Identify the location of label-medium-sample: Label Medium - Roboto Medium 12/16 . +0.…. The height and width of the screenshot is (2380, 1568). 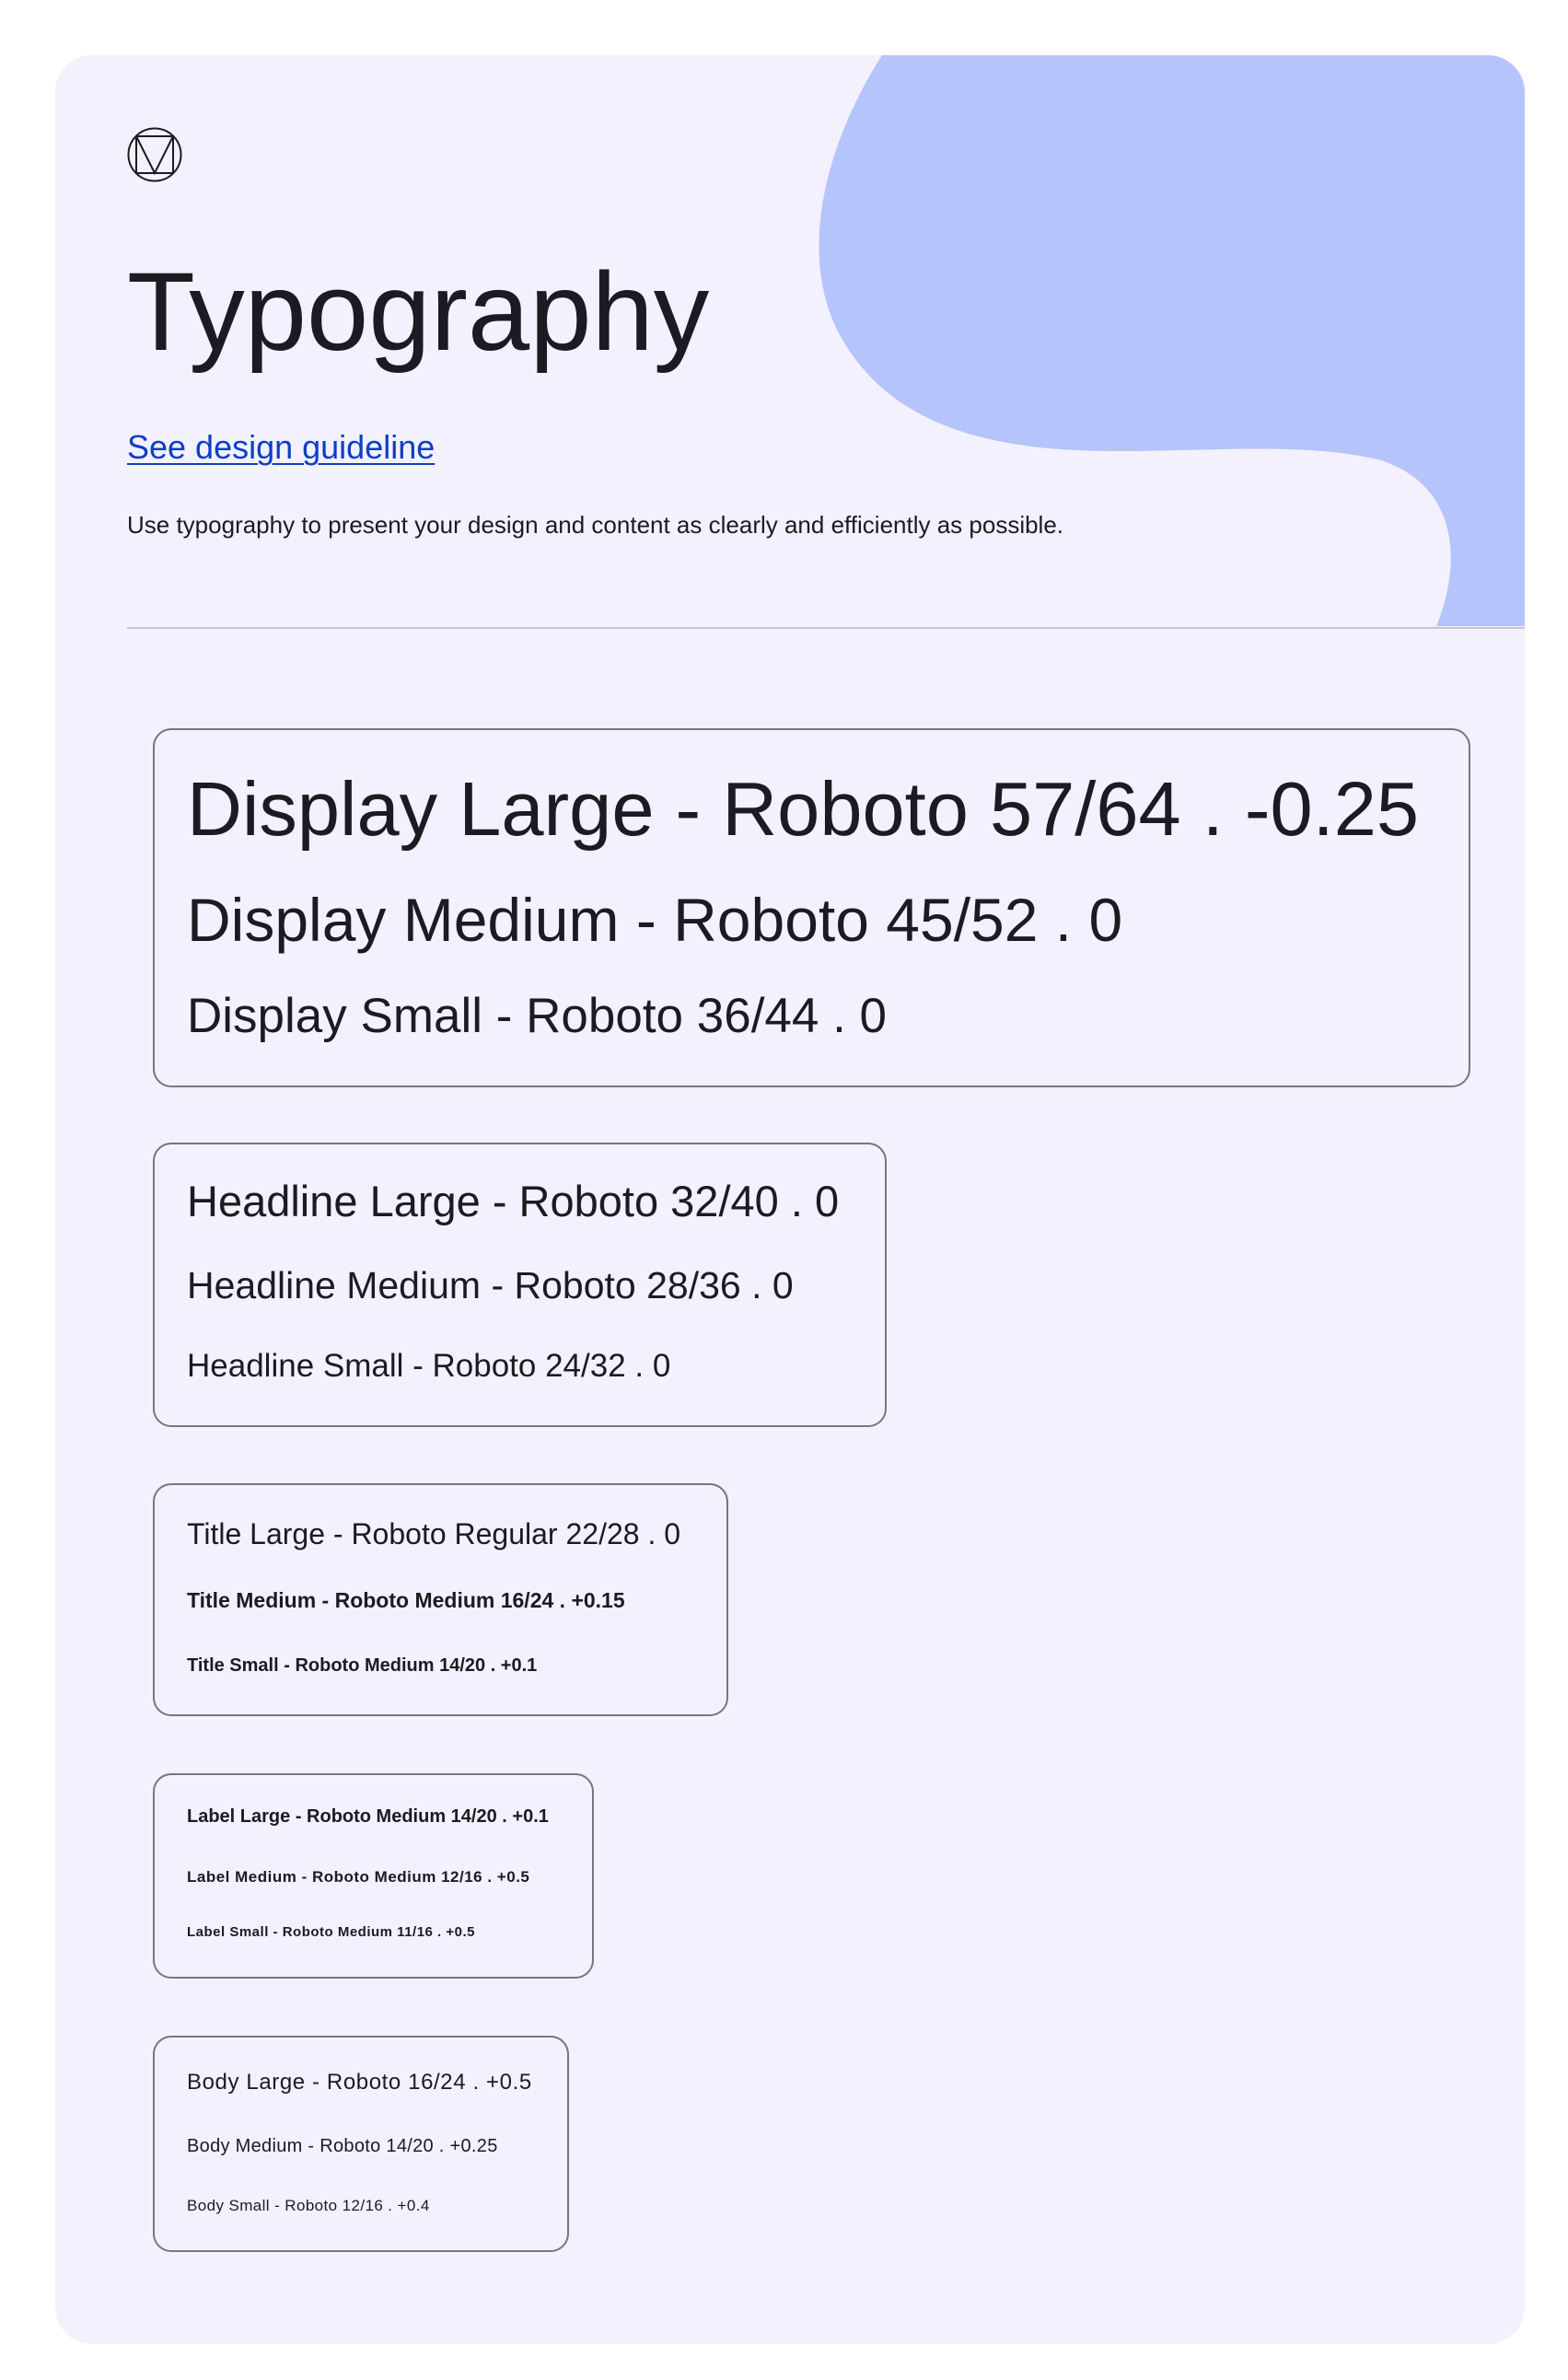
(358, 1877).